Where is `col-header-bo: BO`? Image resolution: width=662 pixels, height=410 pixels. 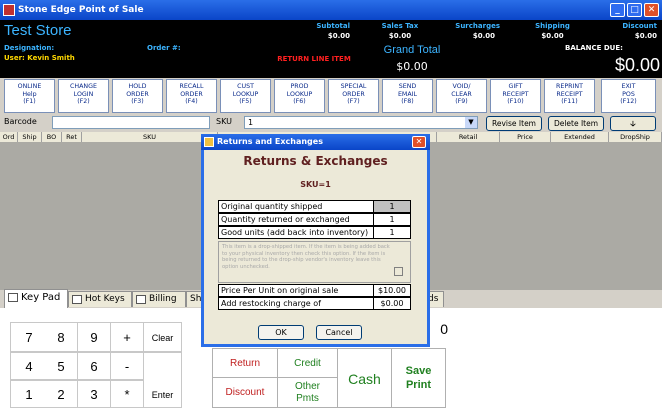
col-header-bo: BO is located at coordinates (52, 137).